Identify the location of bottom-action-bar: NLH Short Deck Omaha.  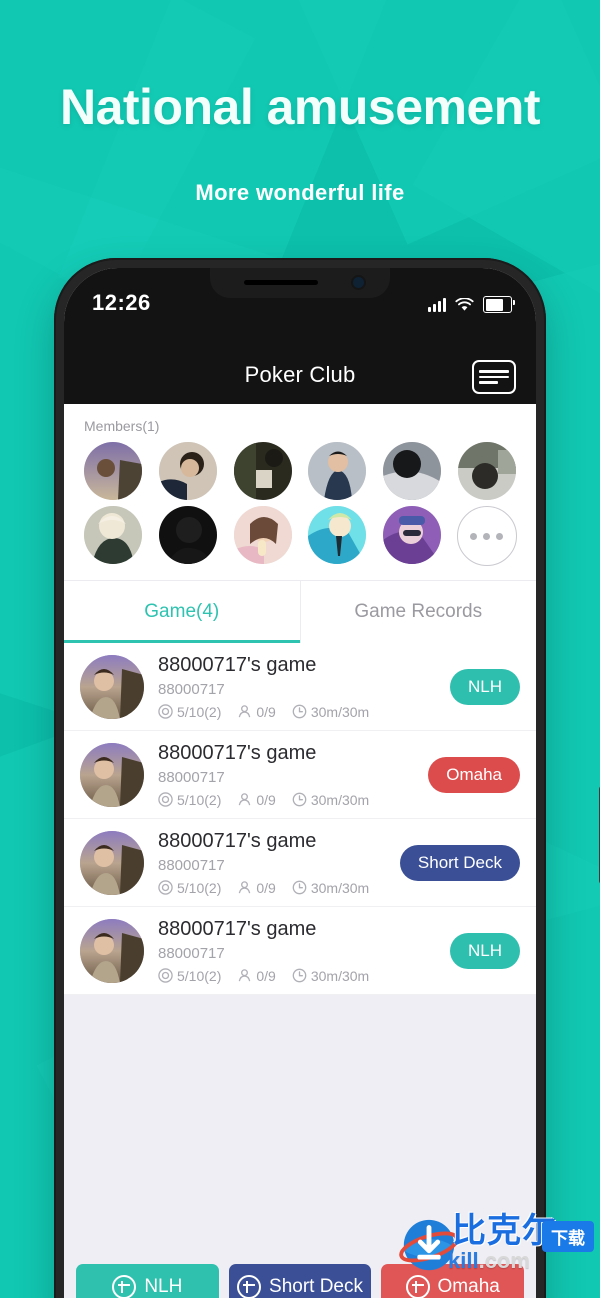
(300, 1277).